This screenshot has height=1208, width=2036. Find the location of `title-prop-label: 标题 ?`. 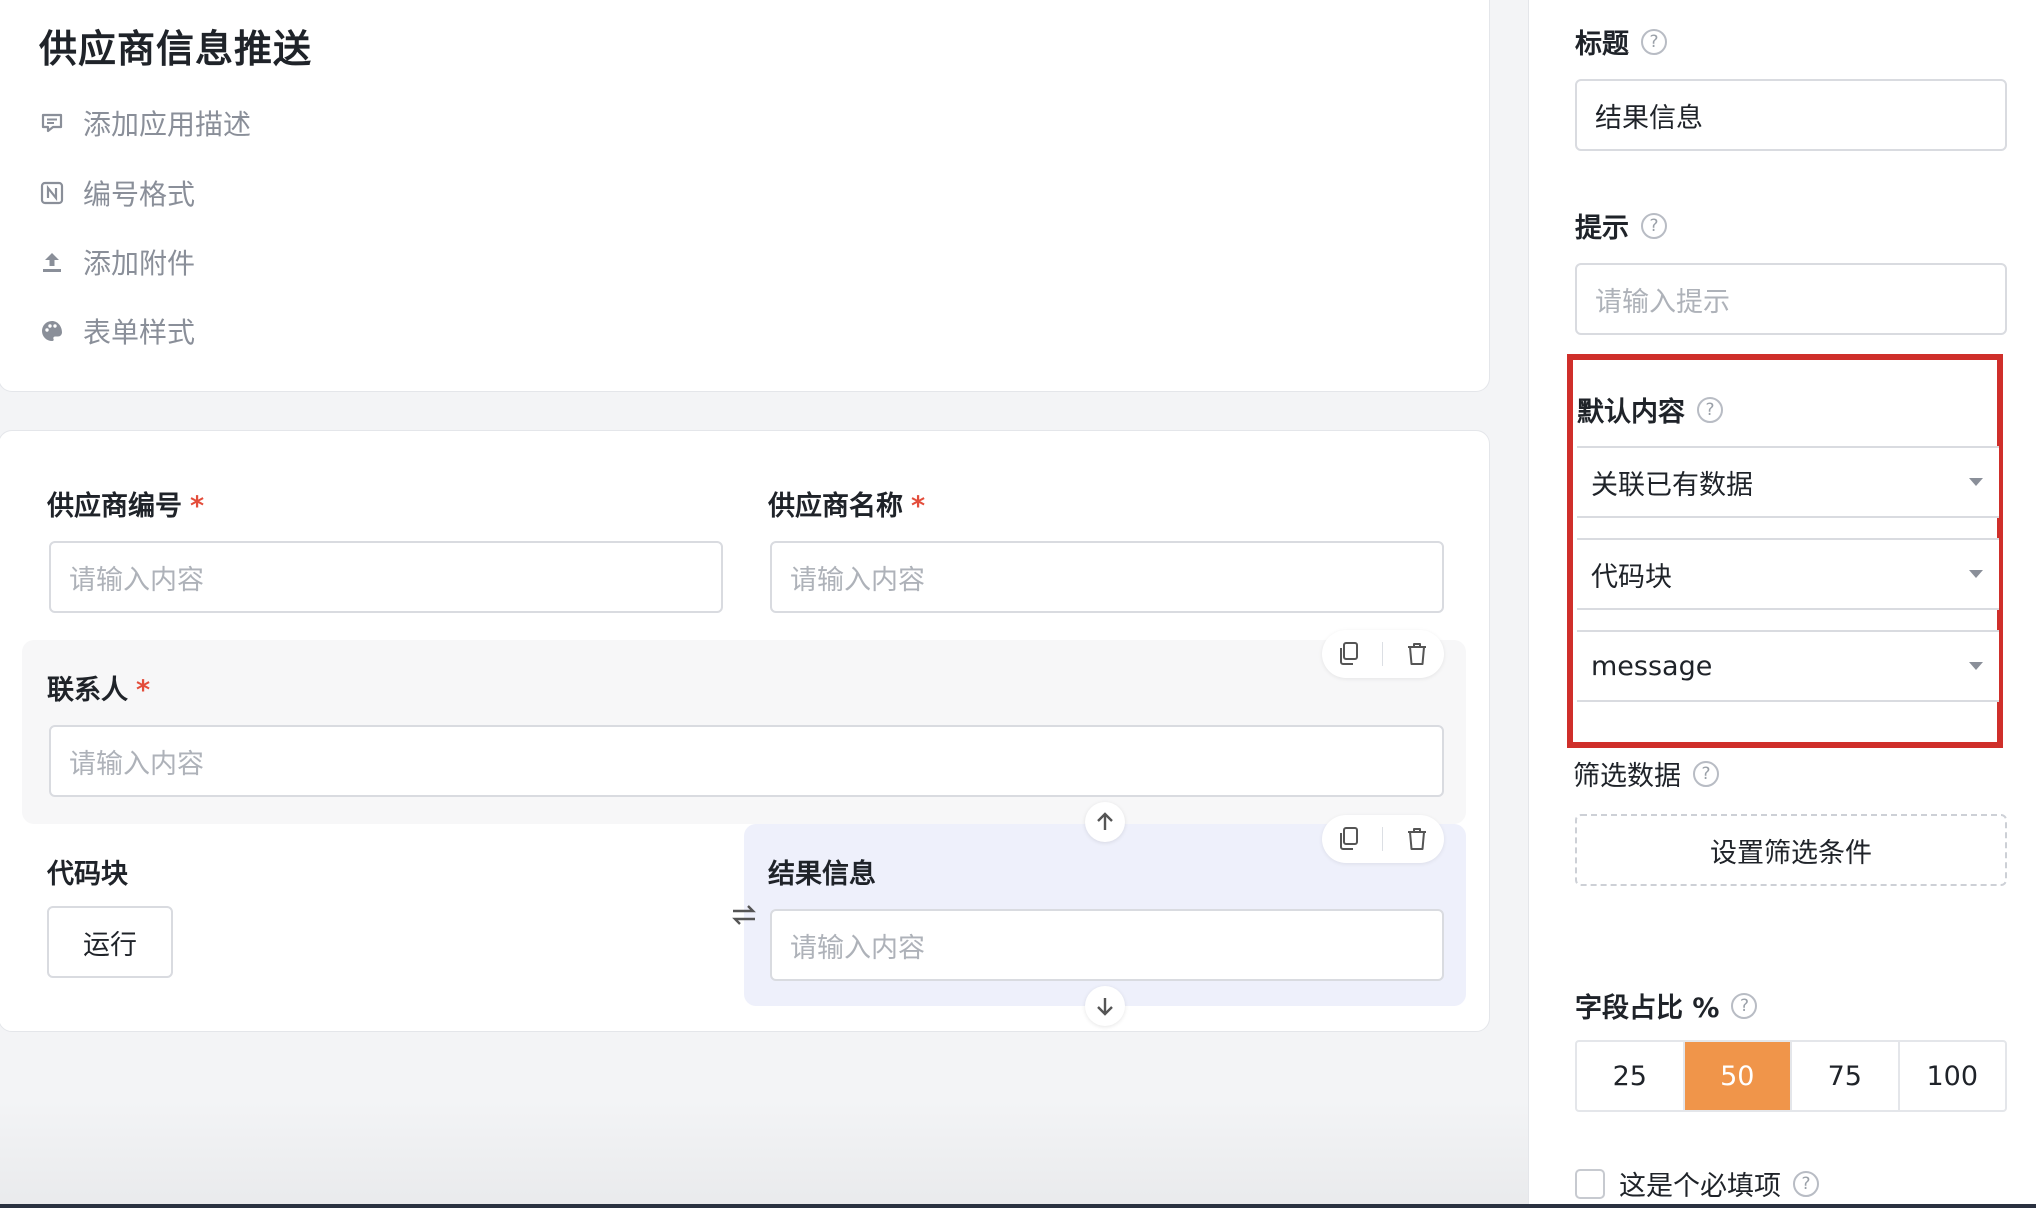

title-prop-label: 标题 ? is located at coordinates (1621, 41).